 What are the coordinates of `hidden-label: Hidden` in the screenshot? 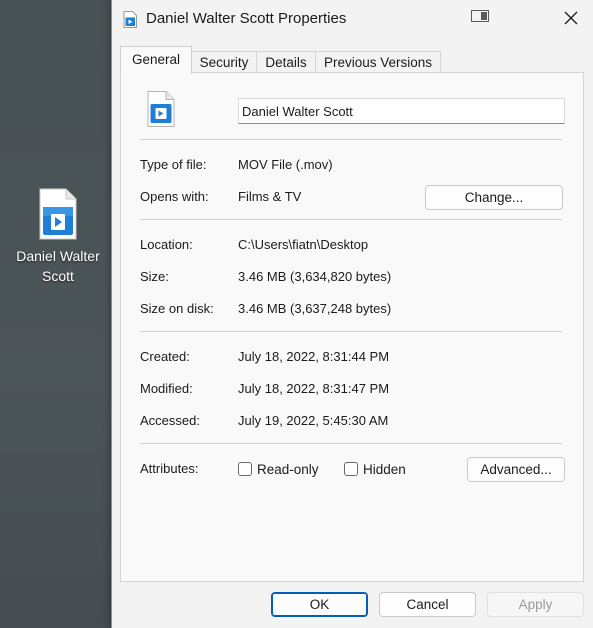 It's located at (384, 469).